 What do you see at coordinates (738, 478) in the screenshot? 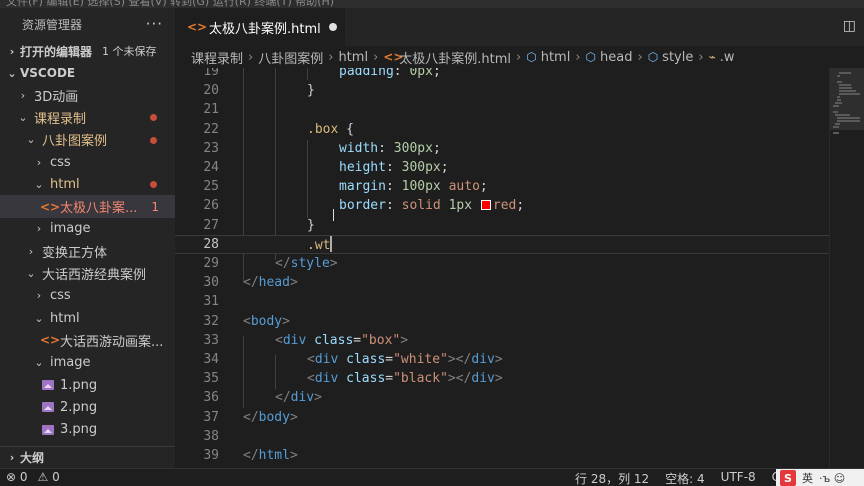
I see `encoding: UTF-8` at bounding box center [738, 478].